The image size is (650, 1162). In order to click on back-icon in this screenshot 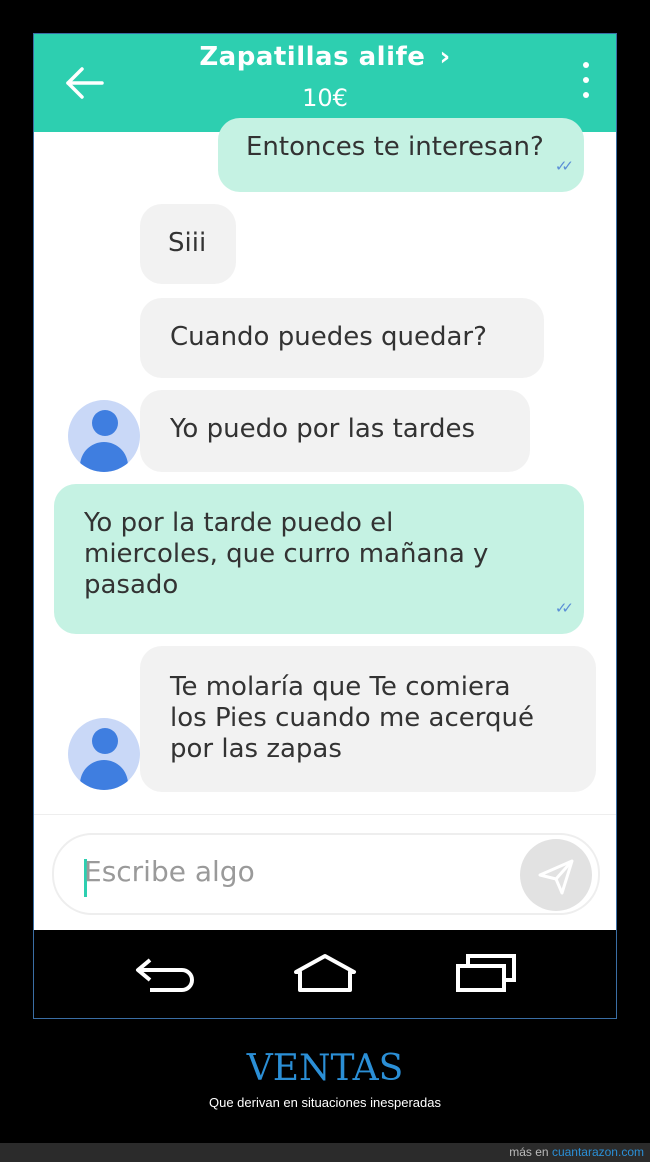, I will do `click(165, 973)`.